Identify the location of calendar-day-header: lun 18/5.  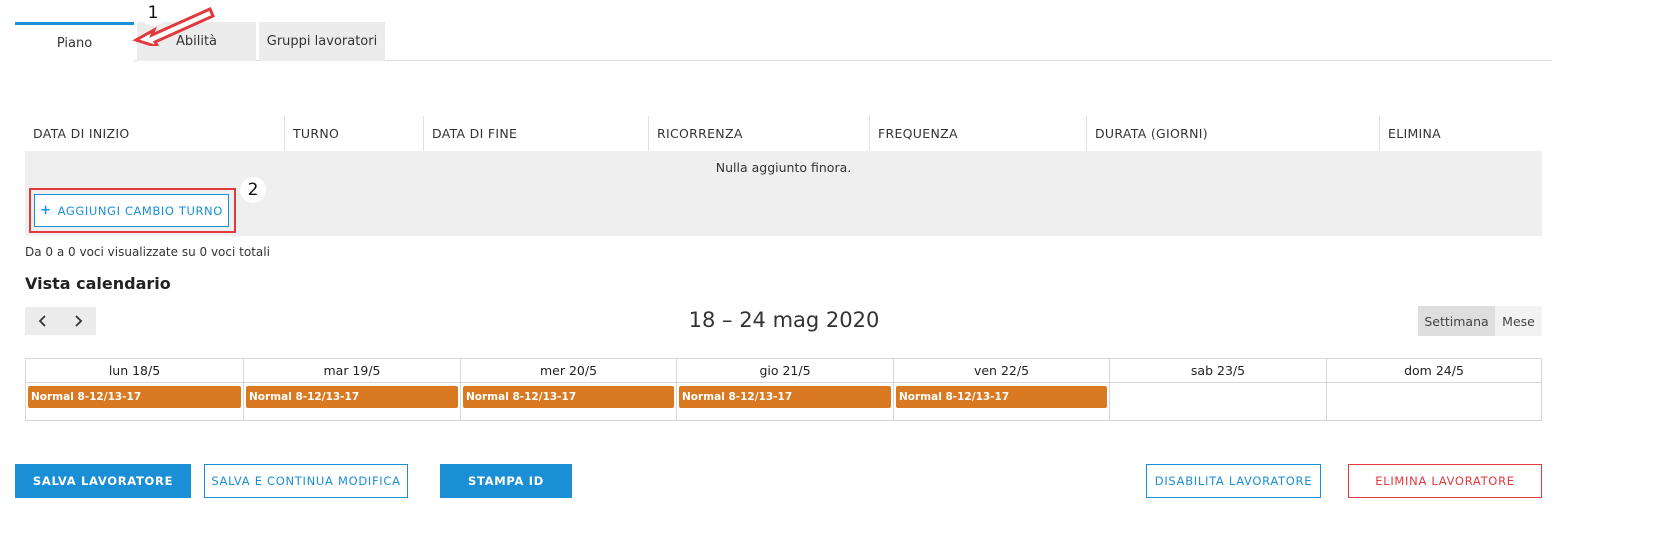
(134, 371).